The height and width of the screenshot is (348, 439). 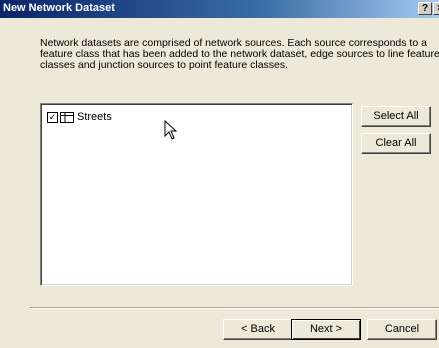 I want to click on next-button: Next >, so click(x=326, y=329).